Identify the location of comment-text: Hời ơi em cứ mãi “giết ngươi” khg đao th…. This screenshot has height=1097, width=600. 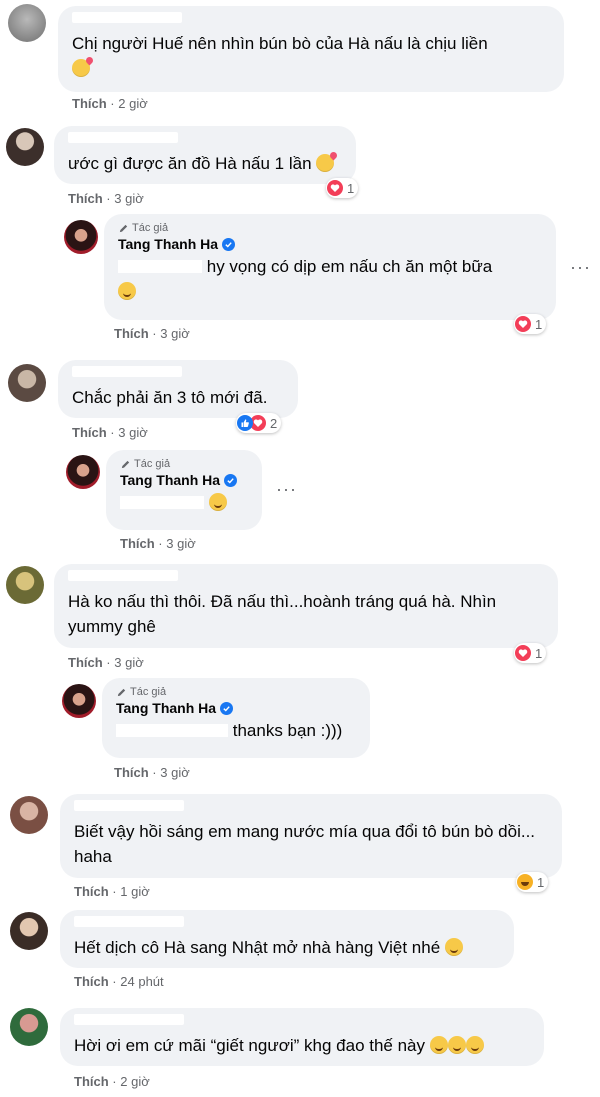
(250, 1045).